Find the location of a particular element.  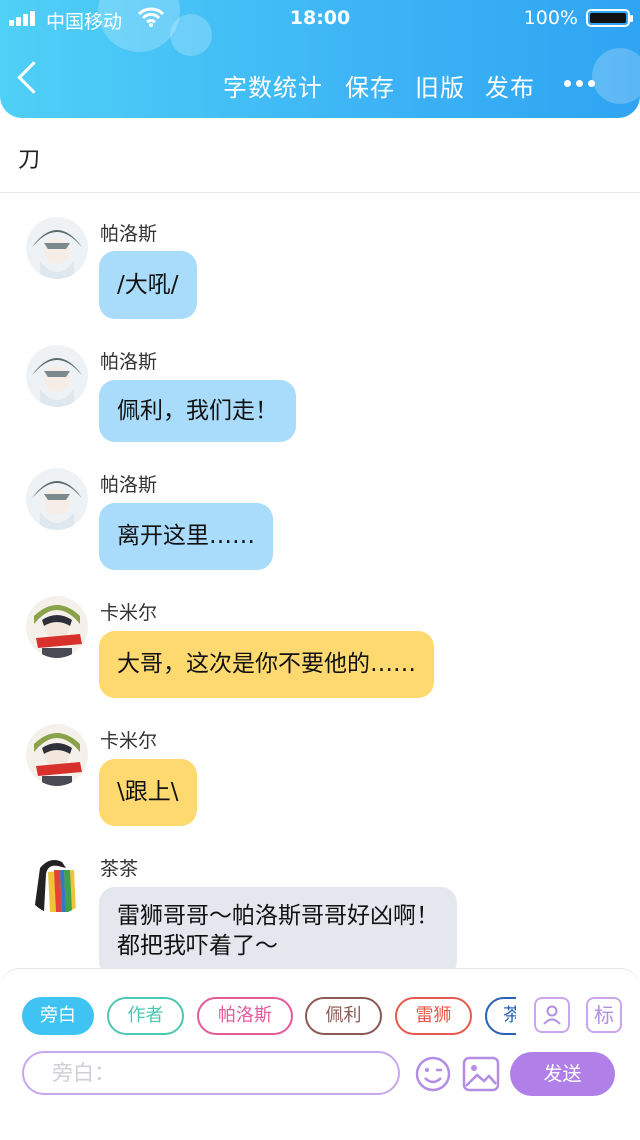

message-input is located at coordinates (212, 1073).